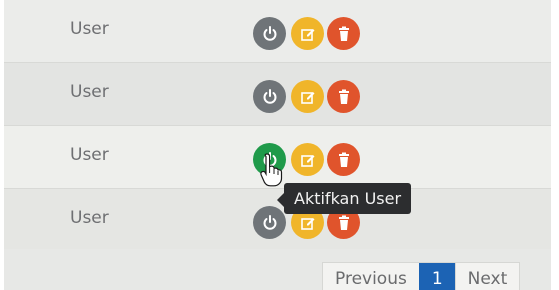 This screenshot has width=559, height=290. What do you see at coordinates (344, 198) in the screenshot?
I see `tooltip: Aktifkan User` at bounding box center [344, 198].